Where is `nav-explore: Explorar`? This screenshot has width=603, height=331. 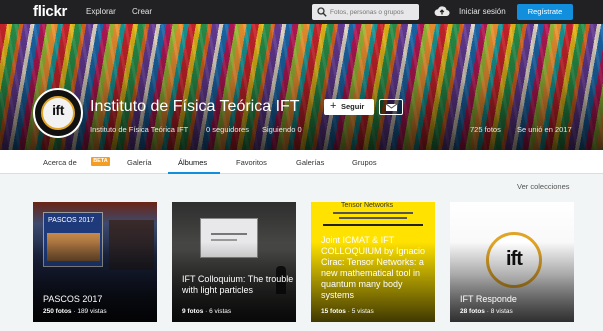
nav-explore: Explorar is located at coordinates (101, 11).